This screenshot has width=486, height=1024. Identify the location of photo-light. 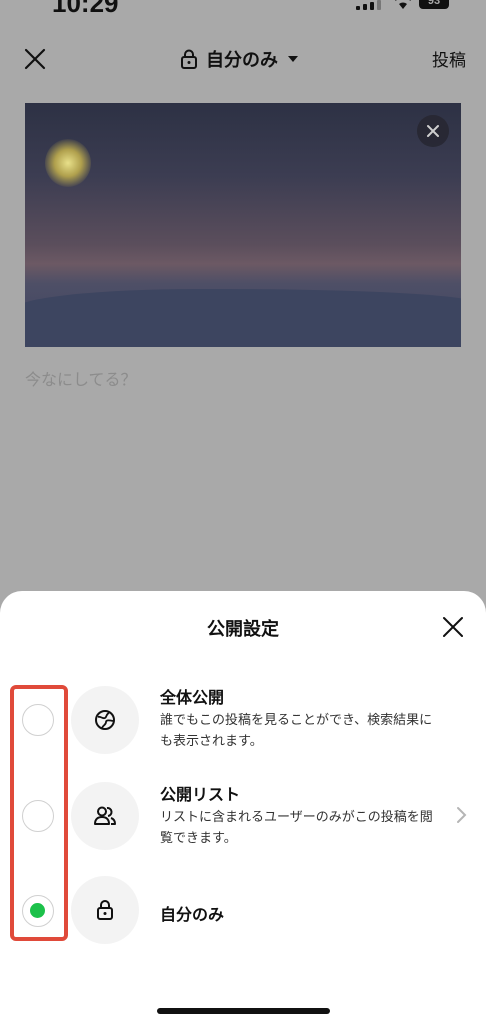
(68, 163).